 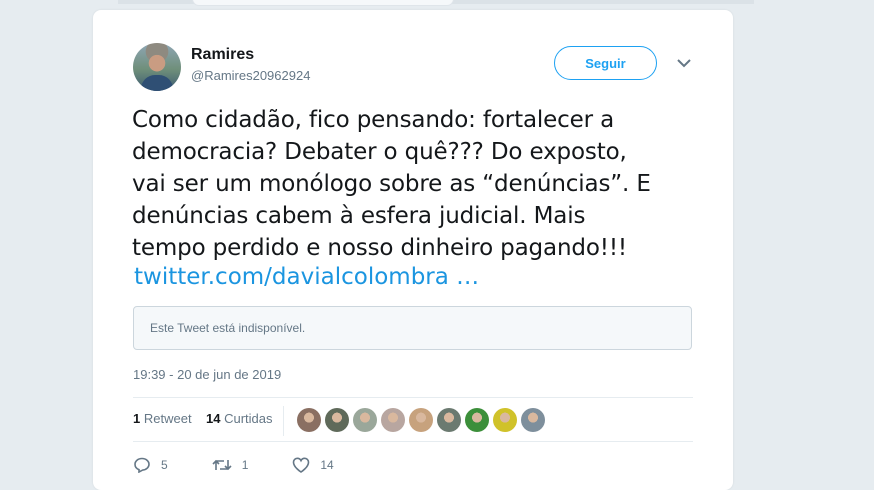 I want to click on engagement-stats: 1 Retweet 14 Curtidas, so click(x=203, y=418).